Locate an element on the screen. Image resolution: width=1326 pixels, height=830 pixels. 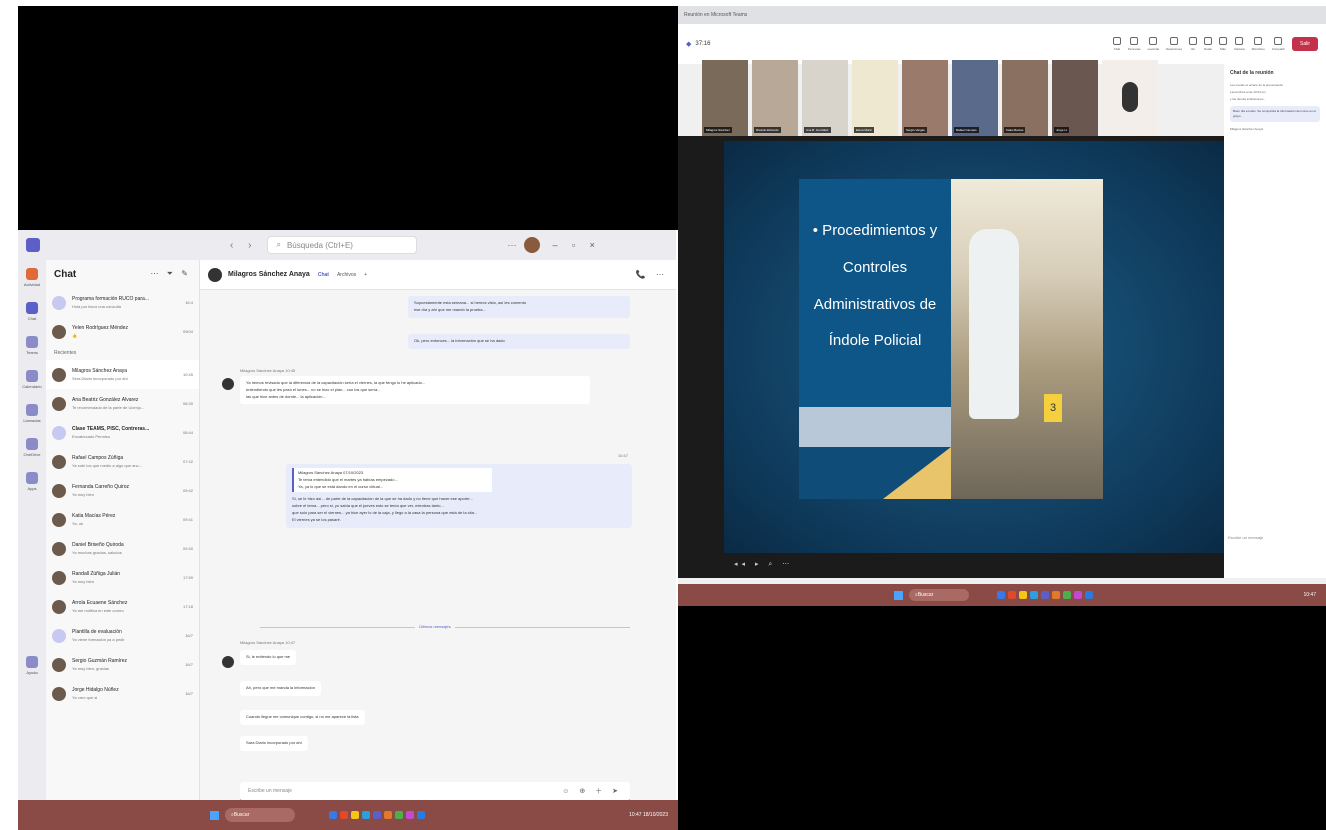
chat-icon is located at coordinates (32, 307).